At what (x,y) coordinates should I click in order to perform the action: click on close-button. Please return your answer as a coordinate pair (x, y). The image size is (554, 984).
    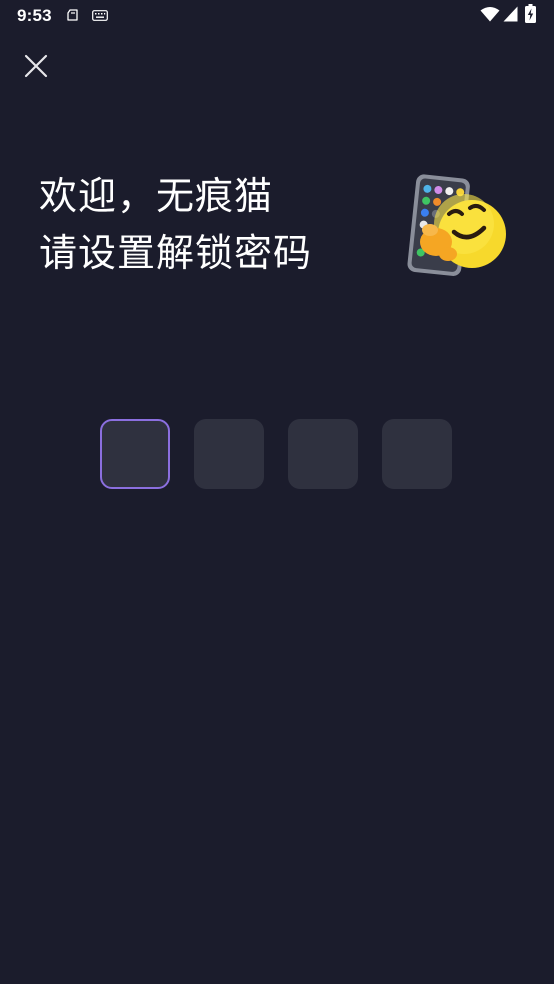
    Looking at the image, I should click on (36, 66).